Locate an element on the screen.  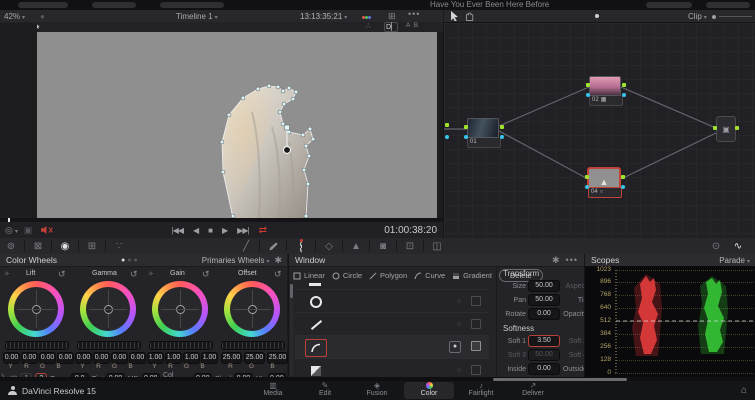
sizing-icon: ⊡ is located at coordinates (410, 246).